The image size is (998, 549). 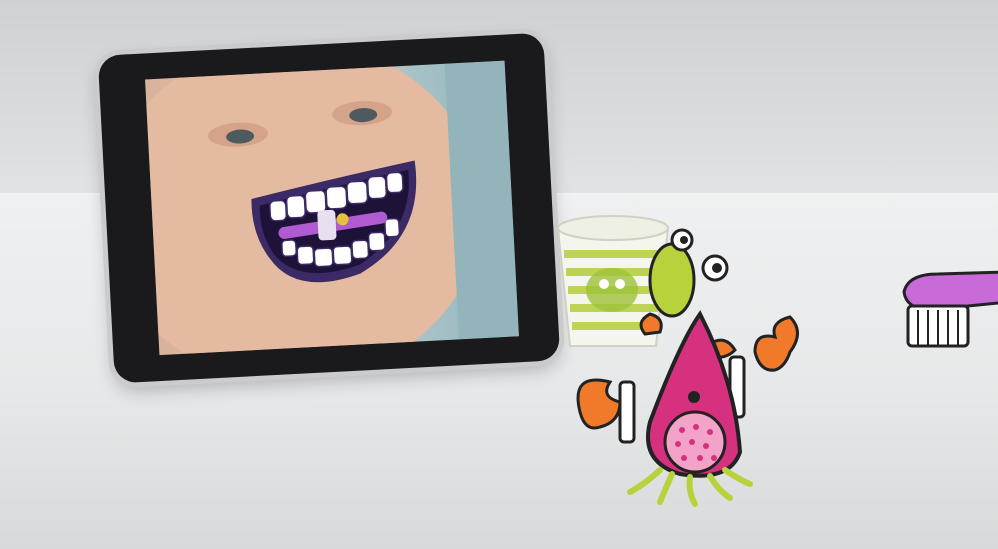 I want to click on cartoon-monster, so click(x=687, y=367).